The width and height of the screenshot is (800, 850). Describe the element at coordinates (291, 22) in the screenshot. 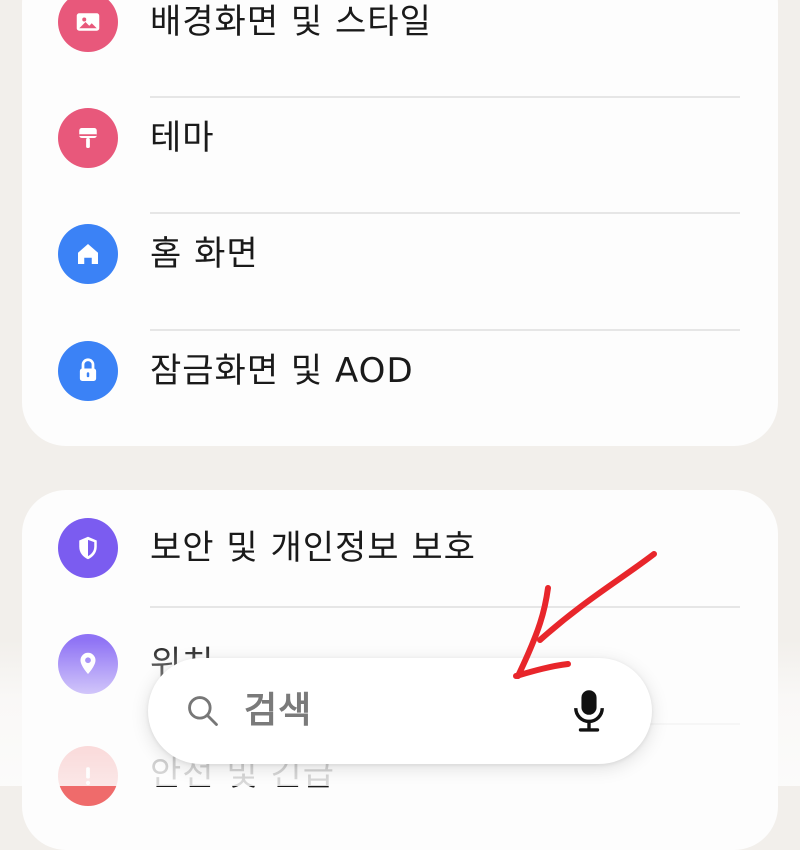

I see `setting-label: 배경화면 및 스타일` at that location.